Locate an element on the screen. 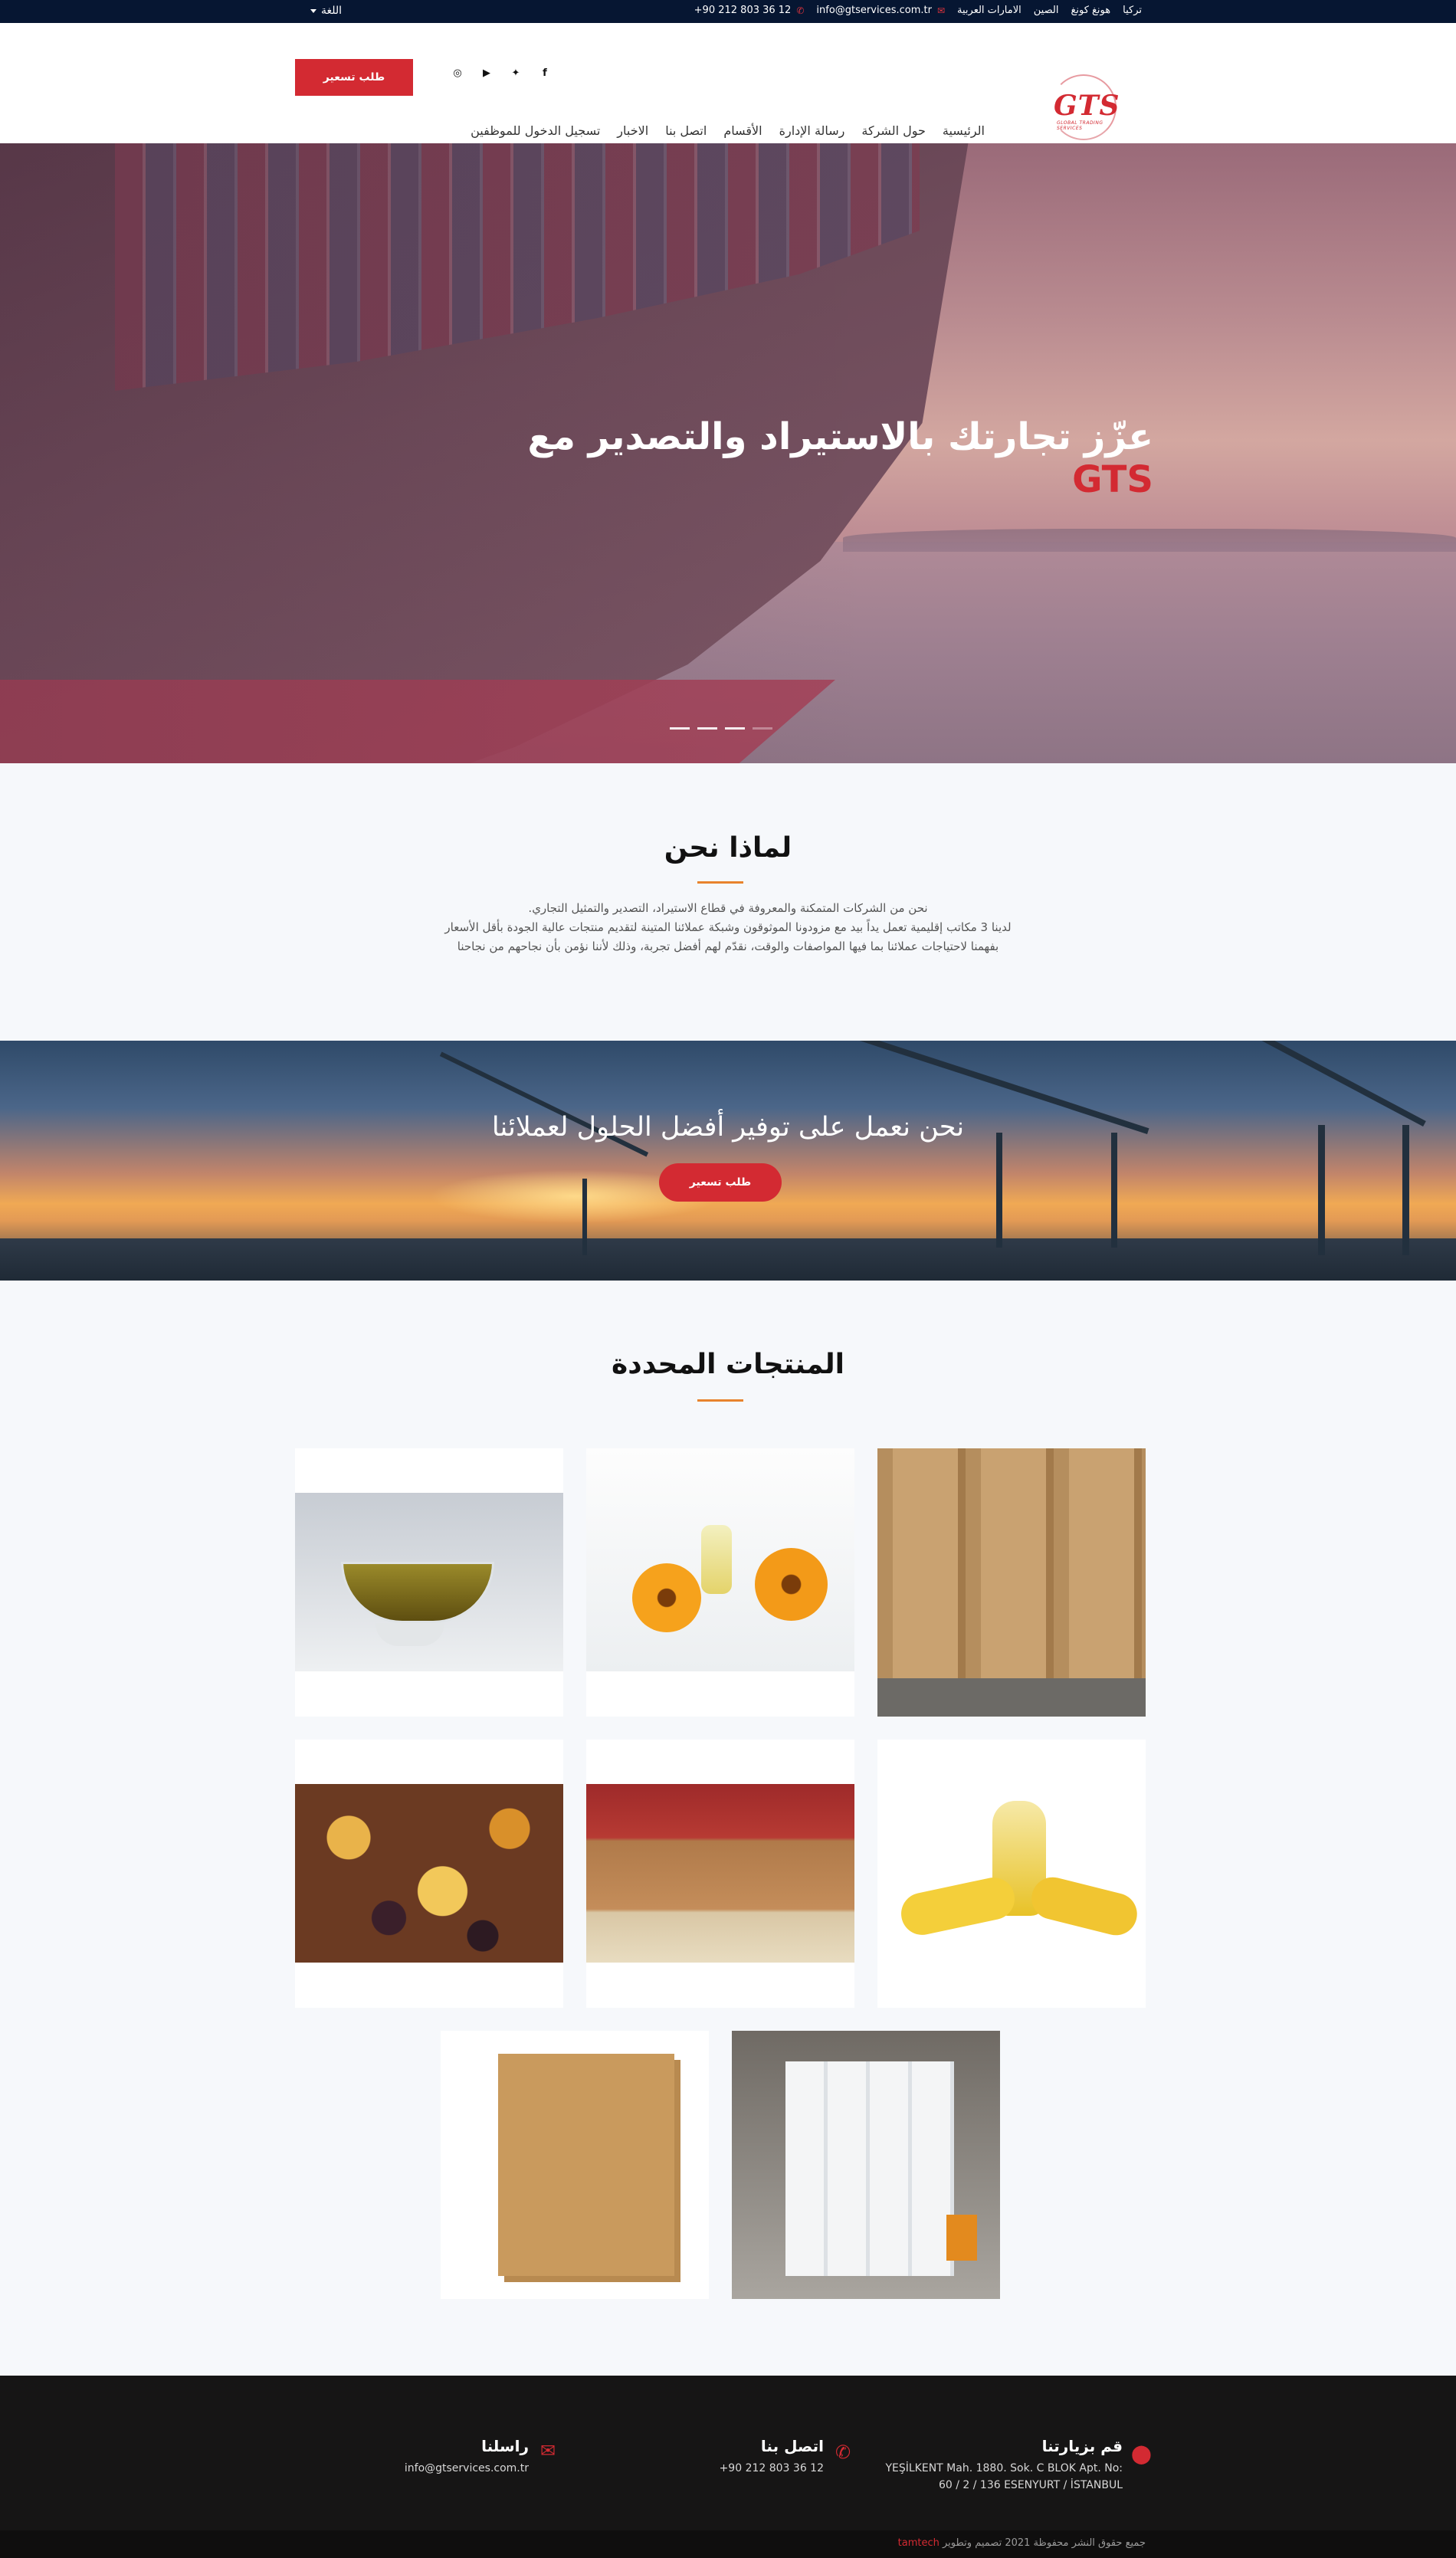 Image resolution: width=1456 pixels, height=2558 pixels. hero-title: عزّز تجارتك بالاستيراد والتصدير مع GTS is located at coordinates (812, 458).